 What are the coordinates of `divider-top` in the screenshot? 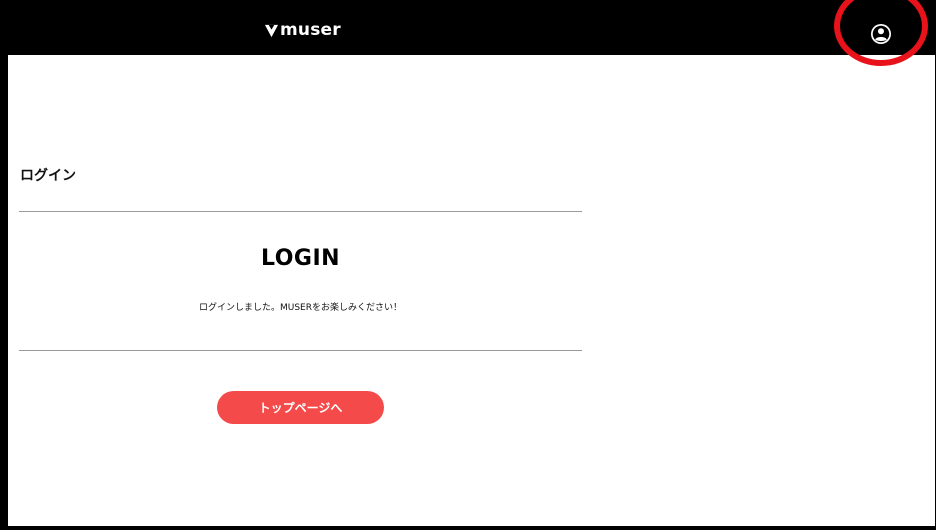 It's located at (300, 211).